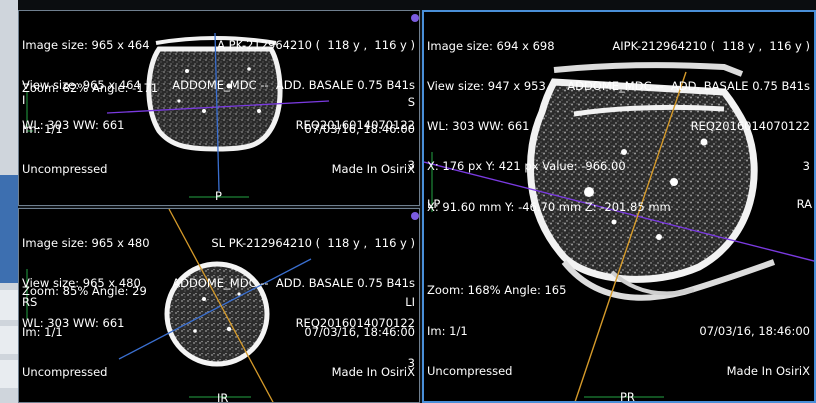 This screenshot has width=816, height=403. What do you see at coordinates (90, 88) in the screenshot?
I see `zoom-angle-label: Zoom: 82% Angle: -171` at bounding box center [90, 88].